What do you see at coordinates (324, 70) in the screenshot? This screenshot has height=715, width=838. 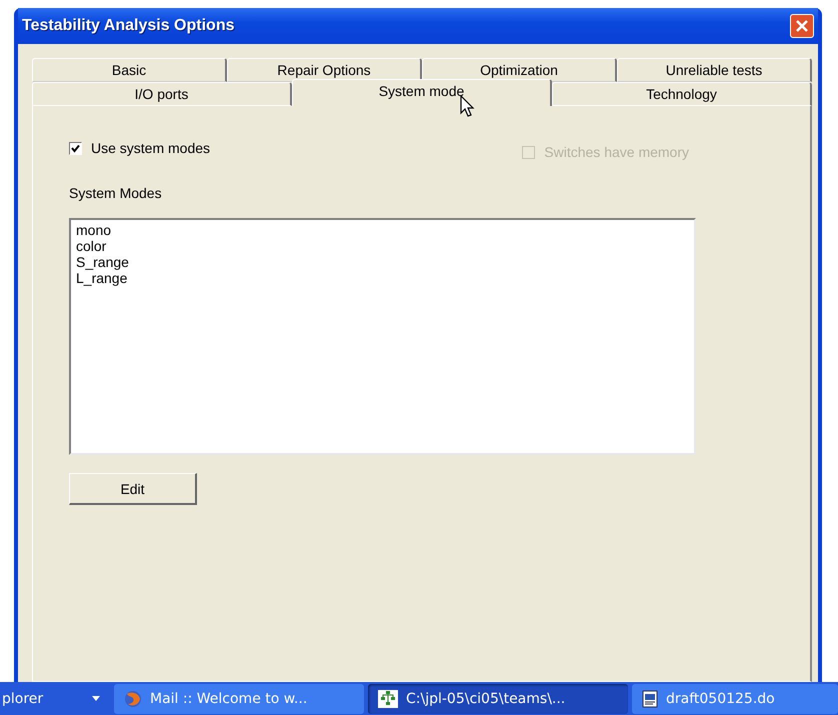 I see `tab: Repair Options` at bounding box center [324, 70].